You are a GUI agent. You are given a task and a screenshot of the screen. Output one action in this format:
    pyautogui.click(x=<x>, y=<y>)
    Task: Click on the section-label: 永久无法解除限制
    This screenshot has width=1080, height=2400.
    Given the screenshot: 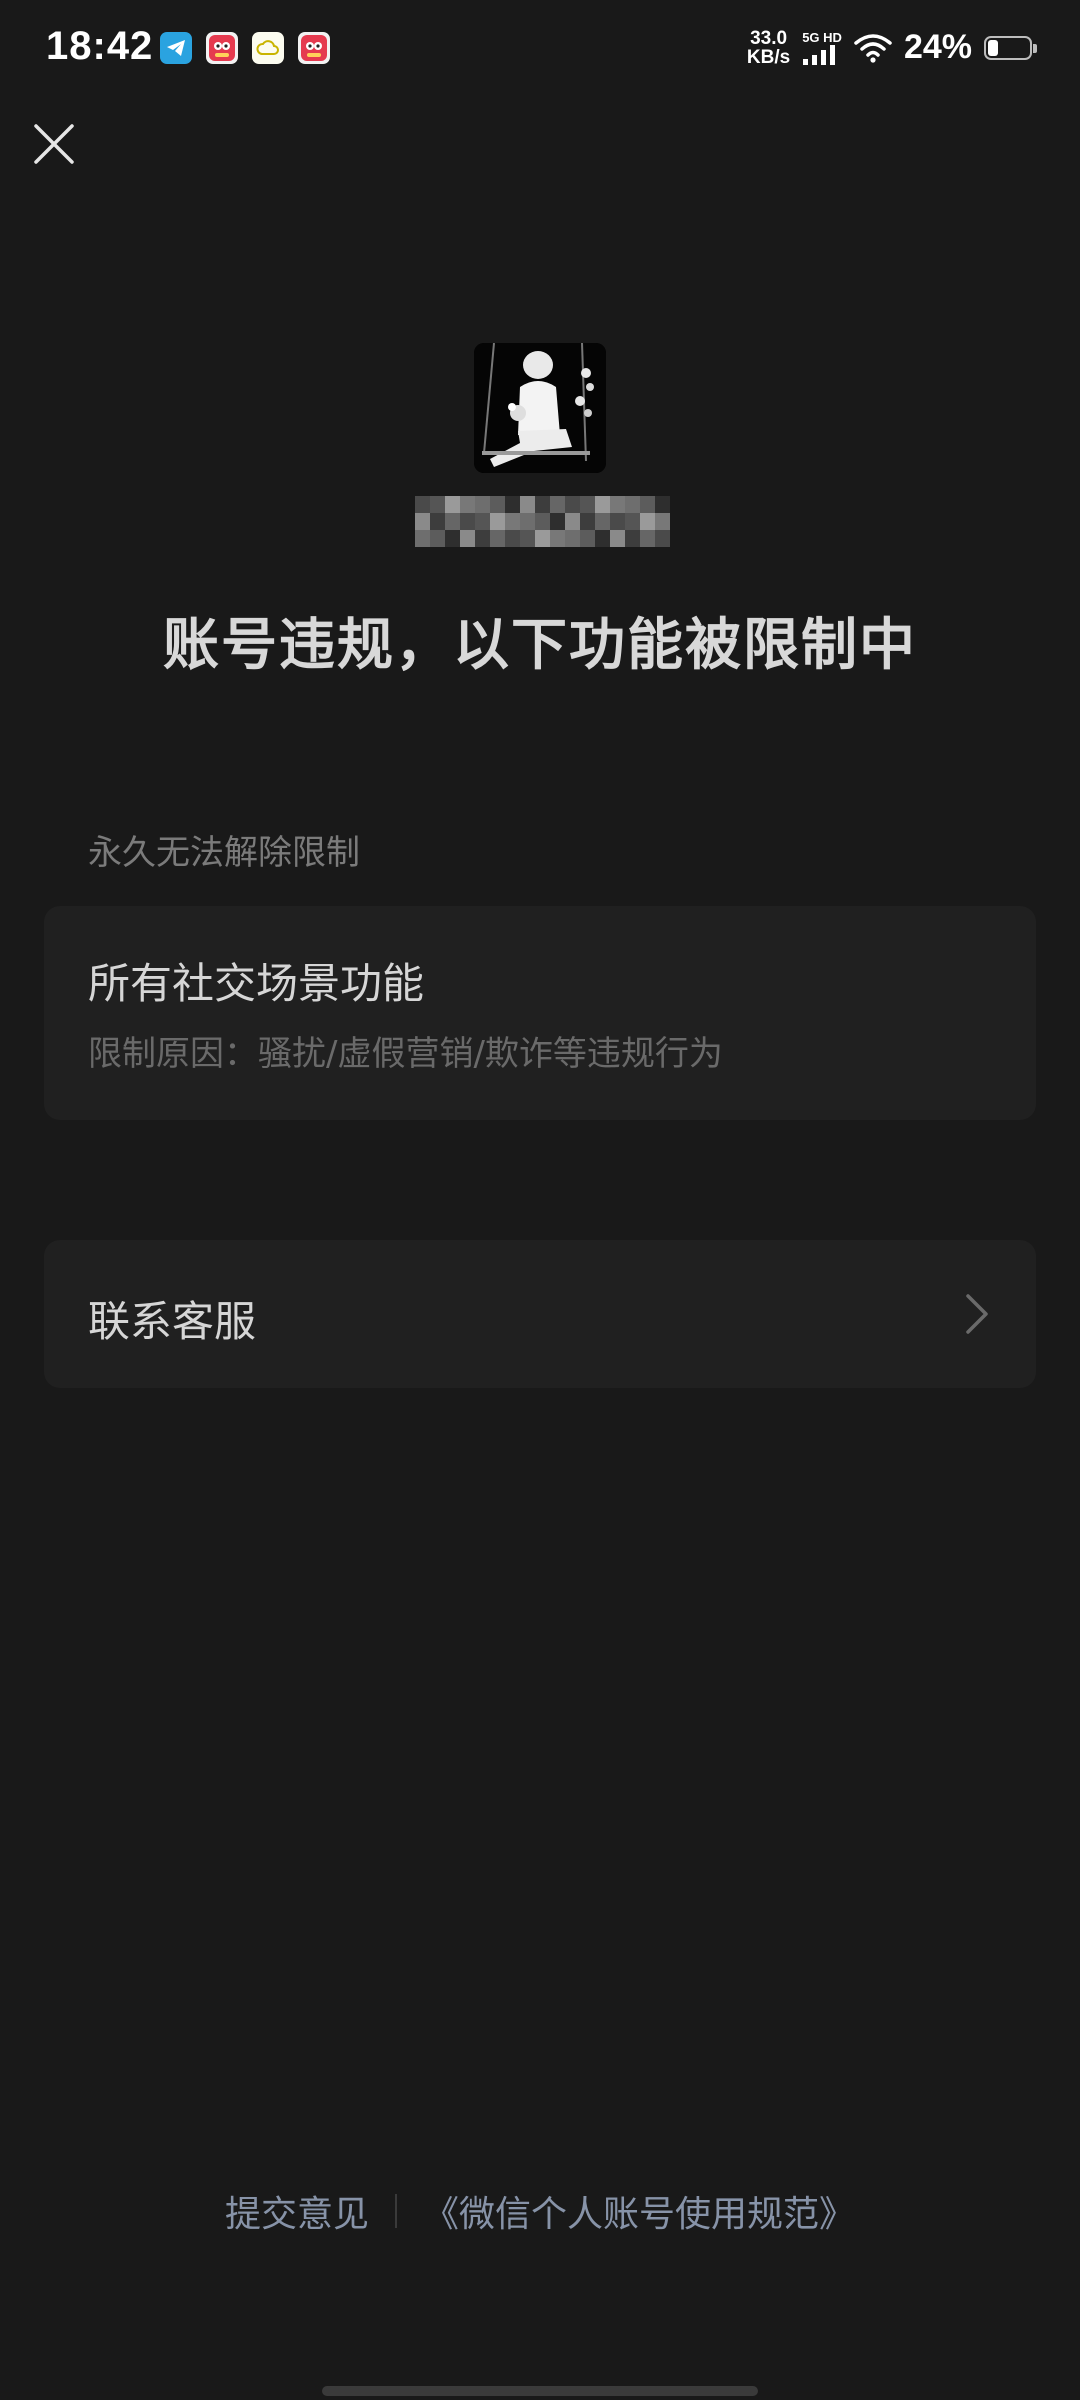 What is the action you would take?
    pyautogui.click(x=224, y=853)
    